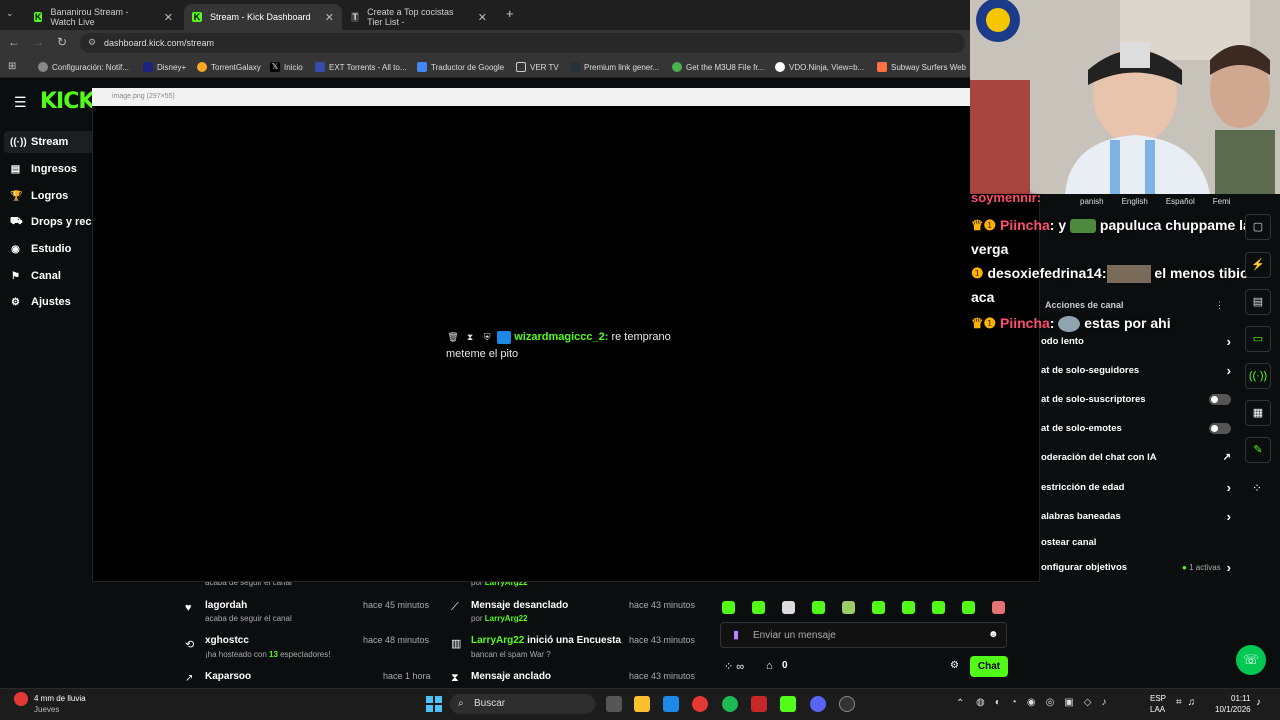 This screenshot has height=720, width=1280. I want to click on rail-broadcast-icon: ((·)), so click(1258, 376).